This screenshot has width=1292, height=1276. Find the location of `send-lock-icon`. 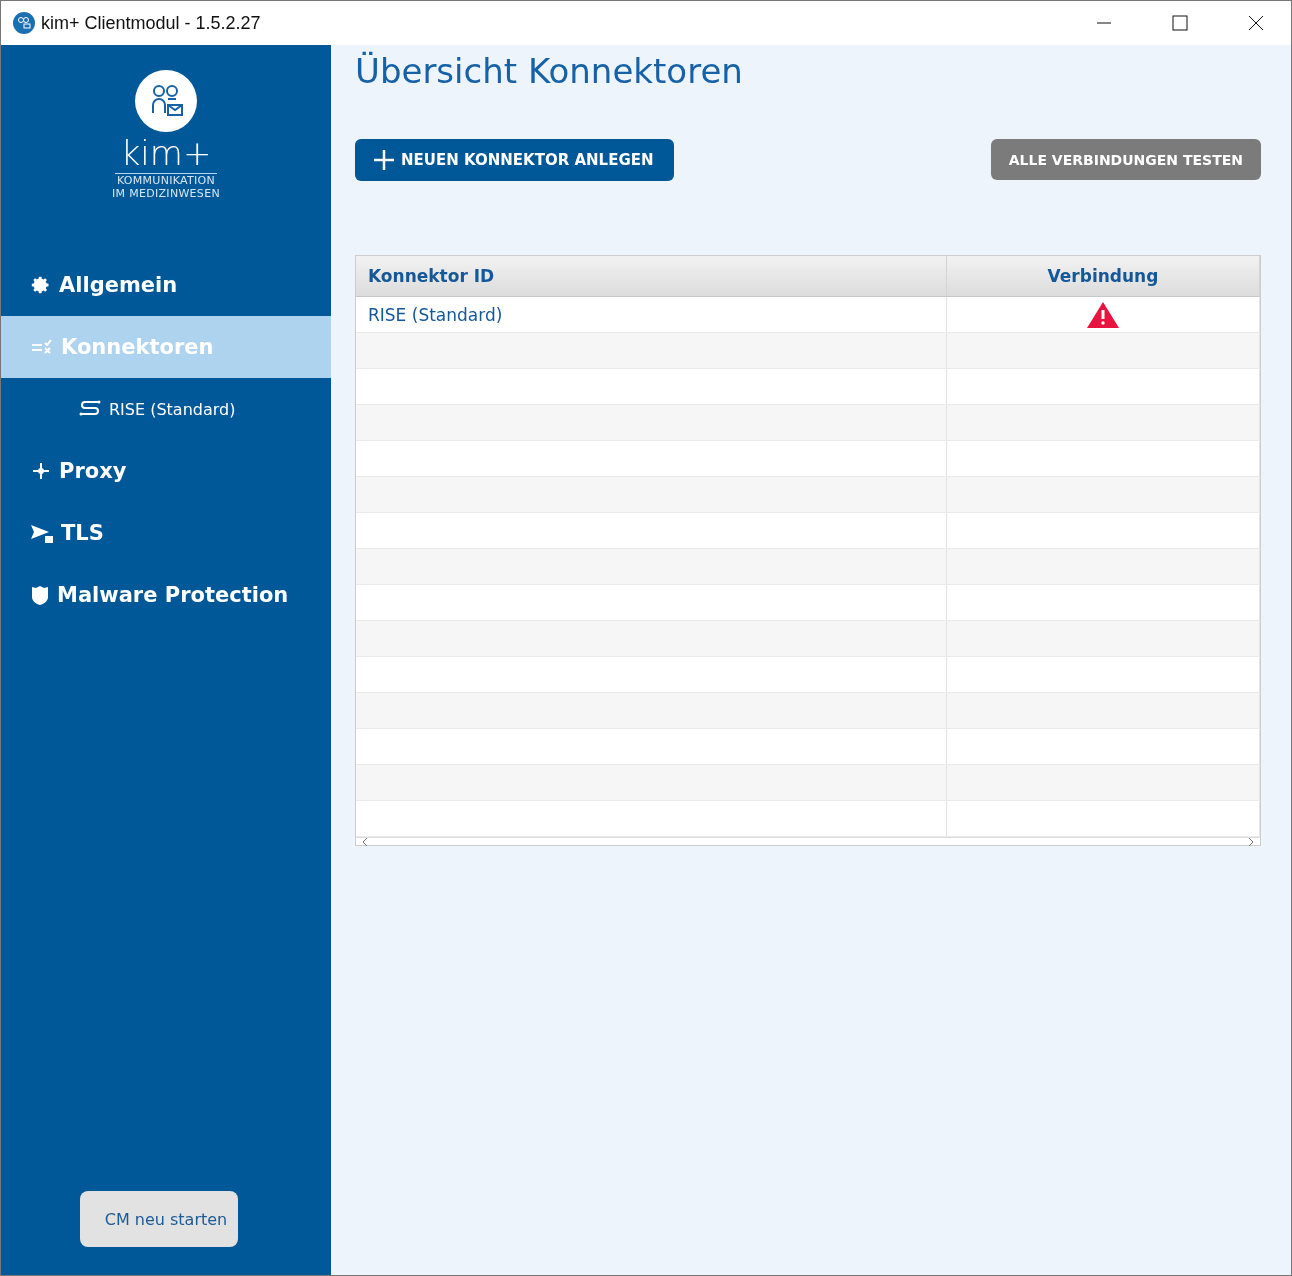

send-lock-icon is located at coordinates (42, 533).